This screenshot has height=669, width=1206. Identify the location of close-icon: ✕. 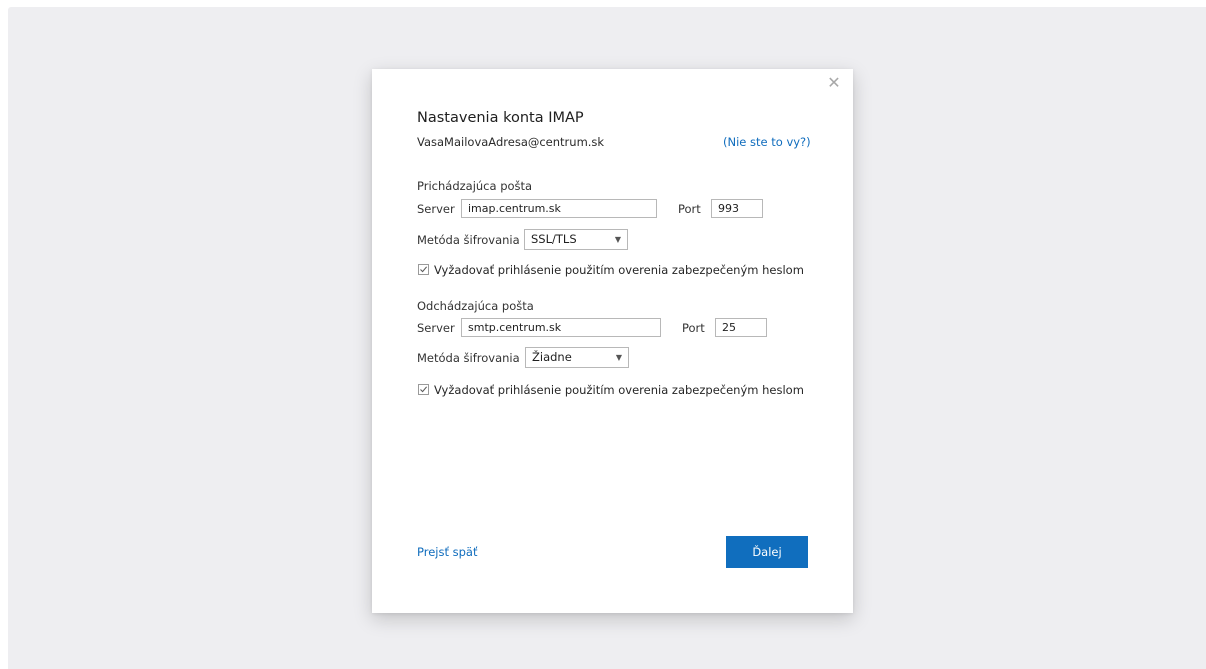
(834, 83).